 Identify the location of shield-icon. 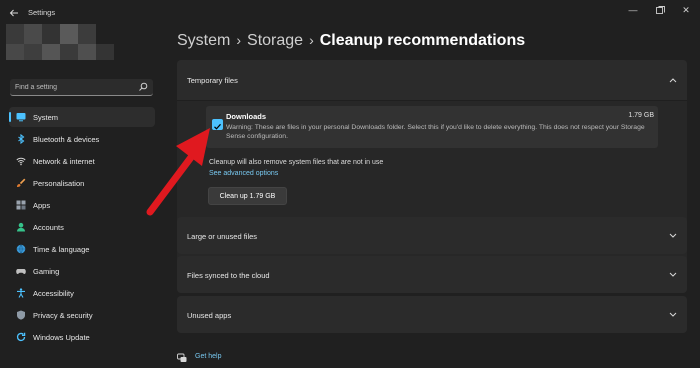
(21, 315).